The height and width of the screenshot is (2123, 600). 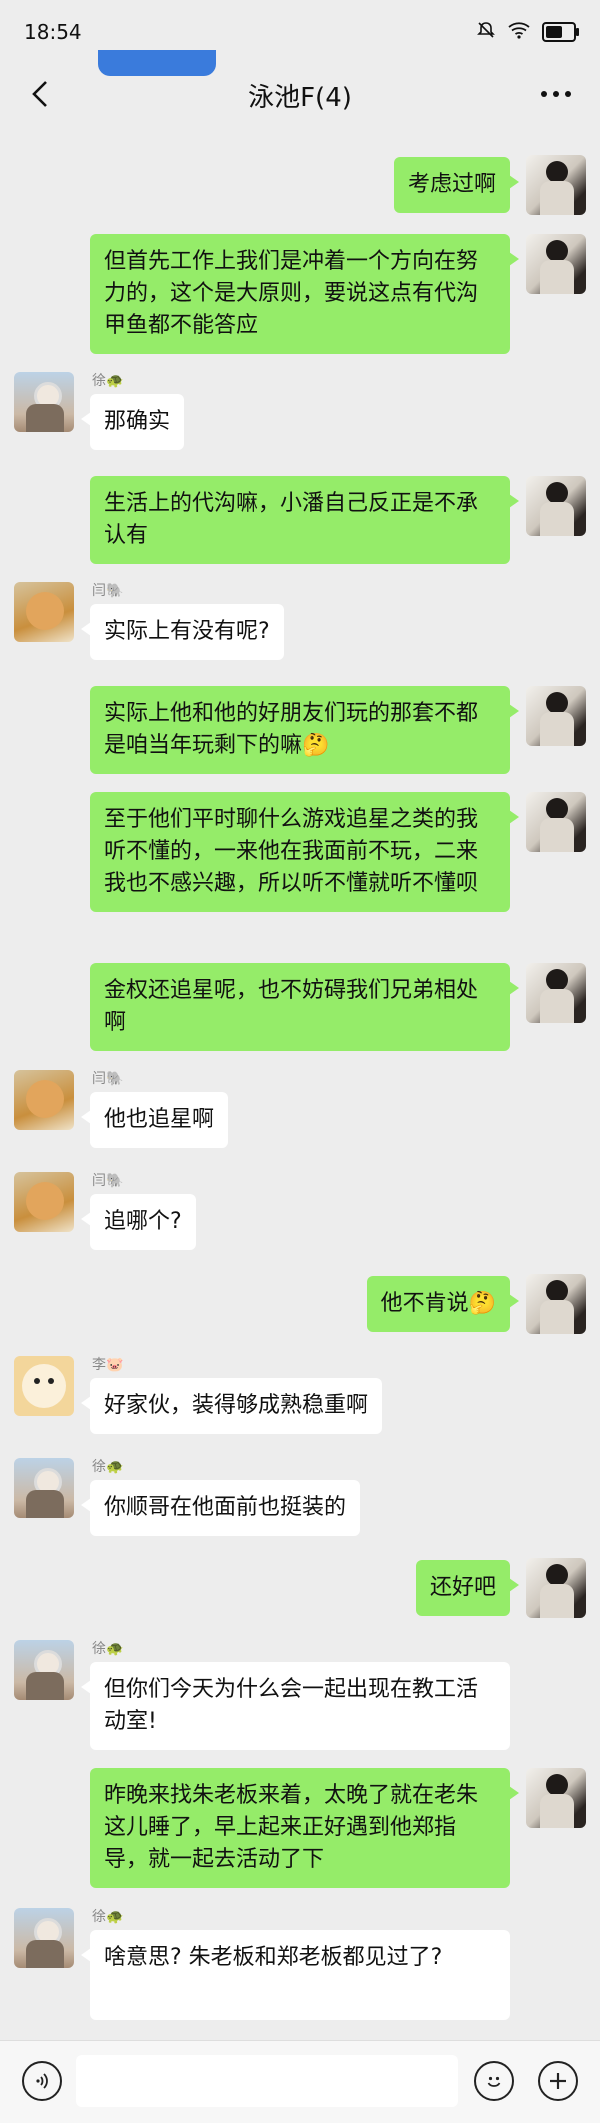 I want to click on chat-title: 泳池F(4), so click(x=300, y=97).